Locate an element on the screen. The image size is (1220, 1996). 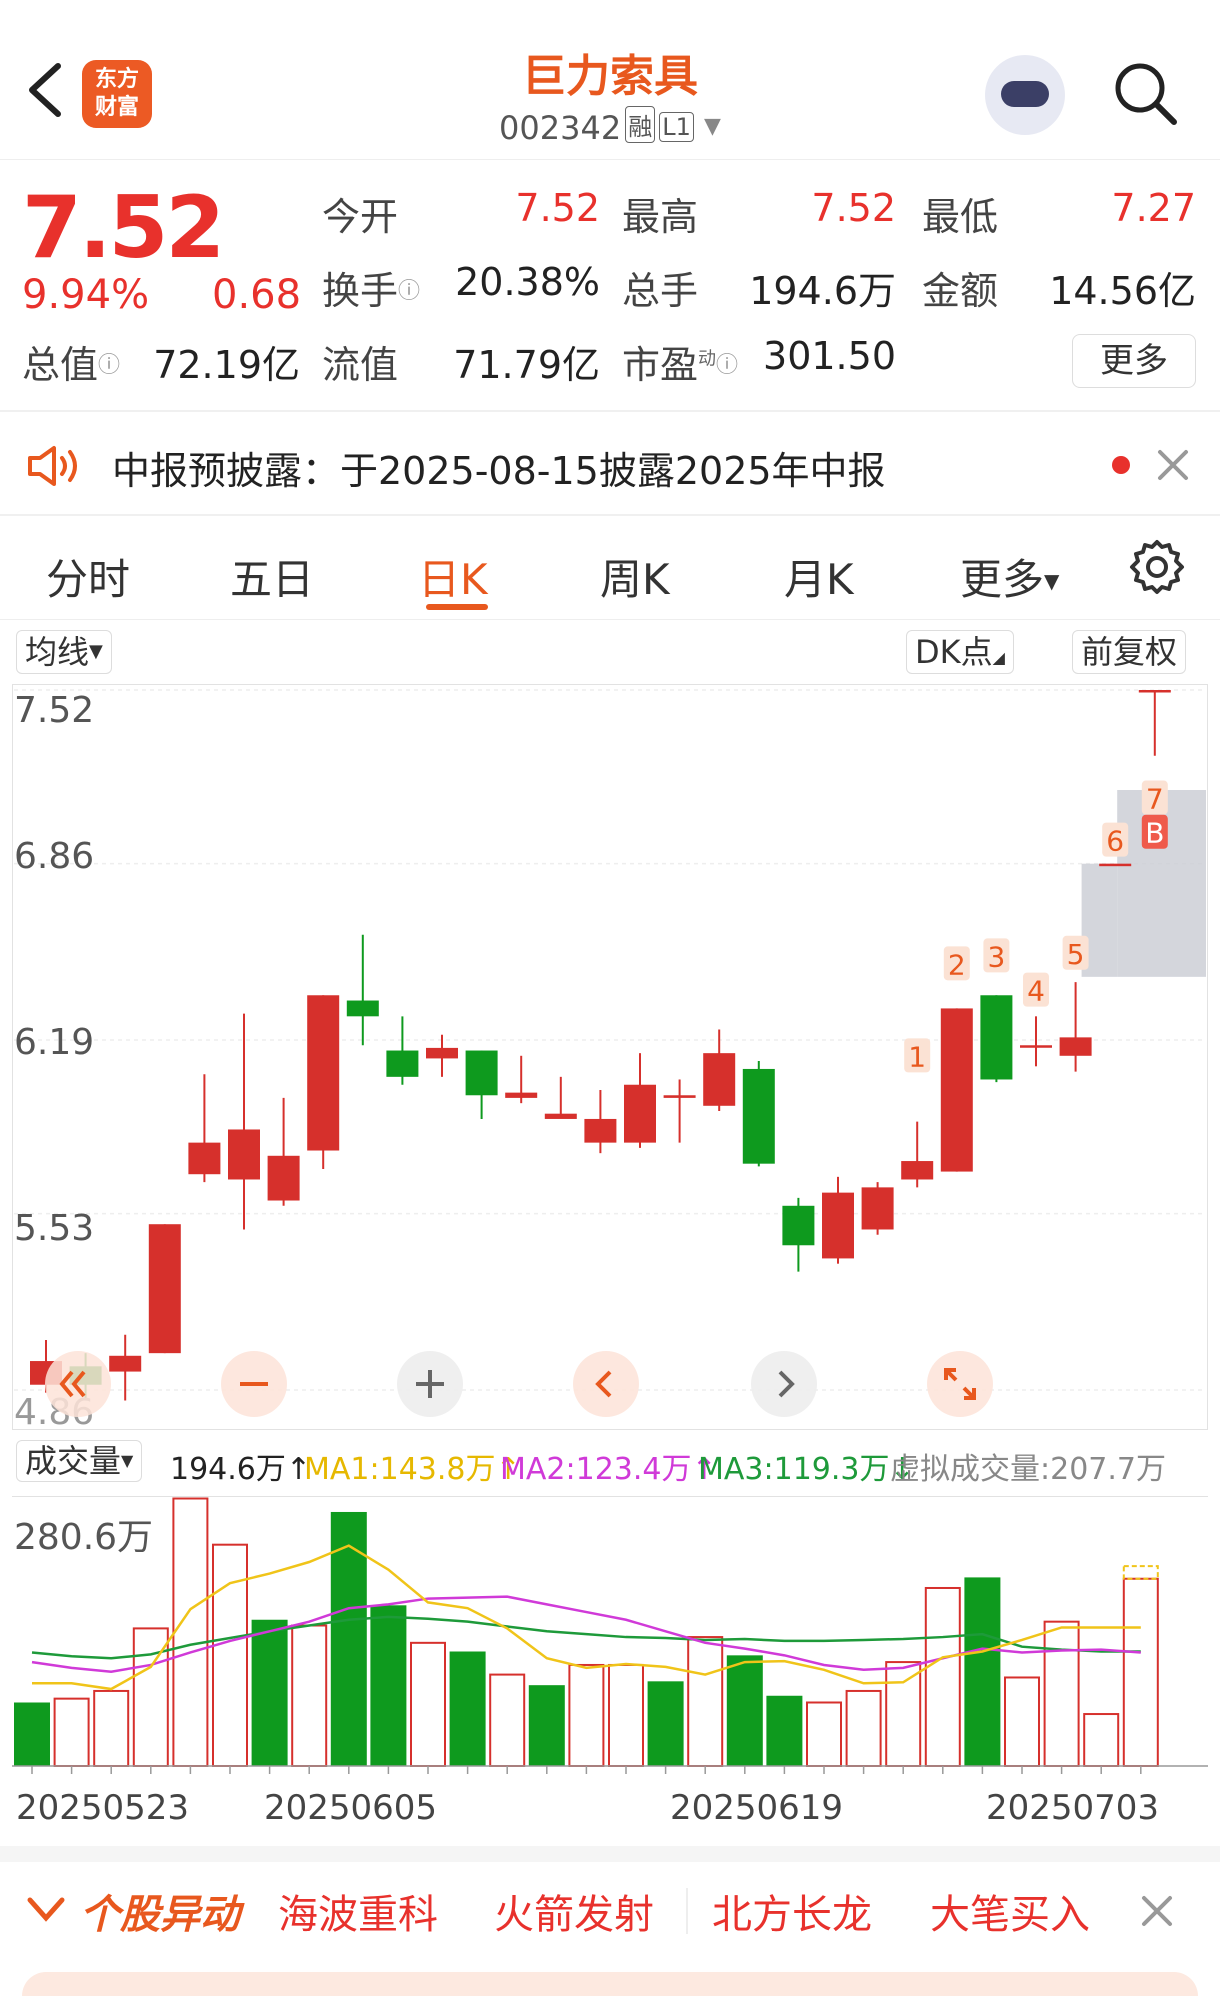
section-gap is located at coordinates (610, 1854).